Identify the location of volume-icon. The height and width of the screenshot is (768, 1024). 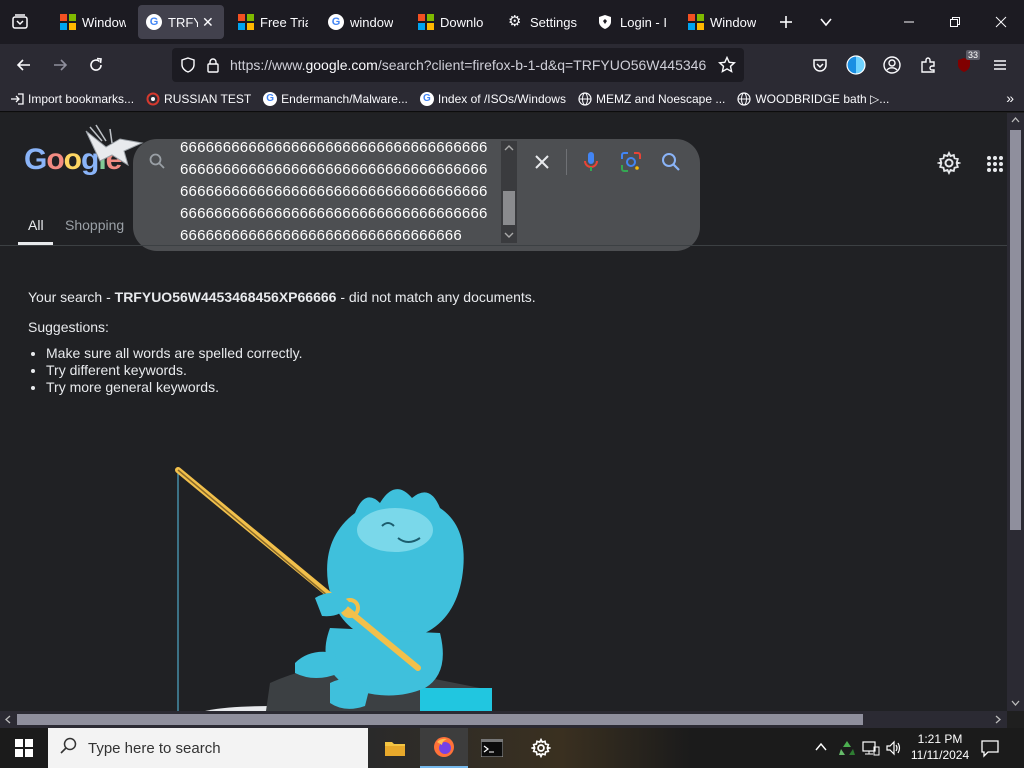
(894, 750).